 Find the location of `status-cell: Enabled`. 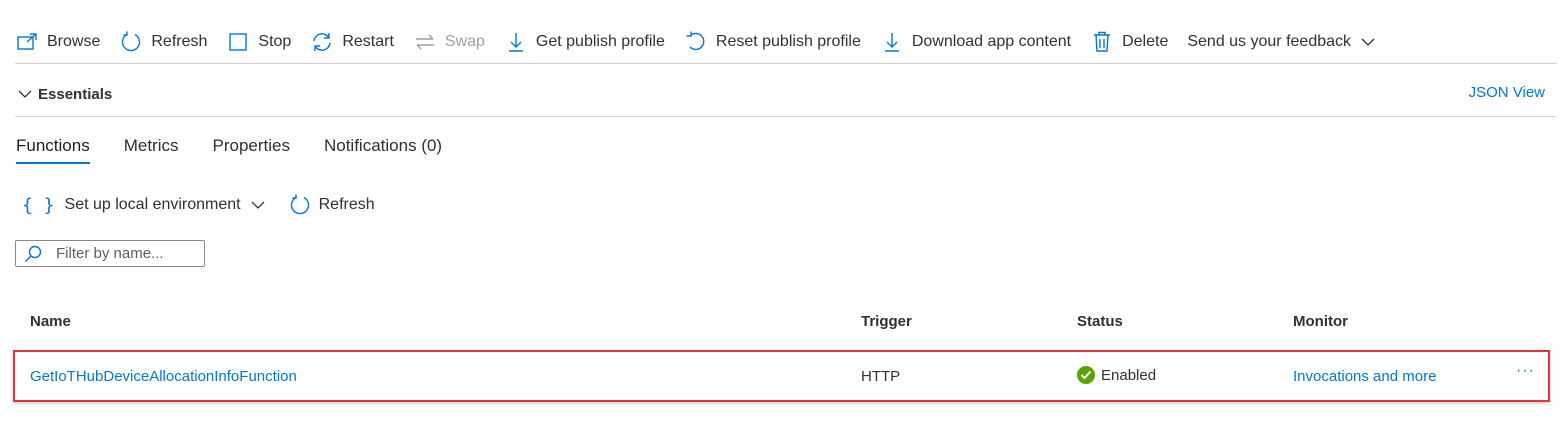

status-cell: Enabled is located at coordinates (1116, 375).